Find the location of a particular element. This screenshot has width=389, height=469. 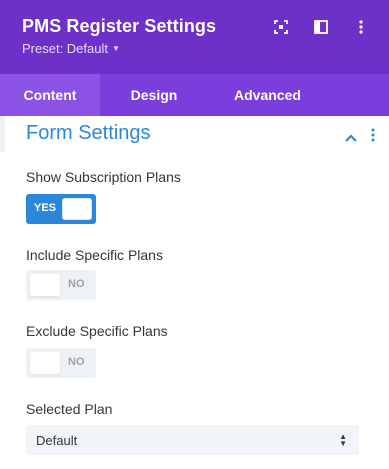

expand-icon is located at coordinates (281, 27).